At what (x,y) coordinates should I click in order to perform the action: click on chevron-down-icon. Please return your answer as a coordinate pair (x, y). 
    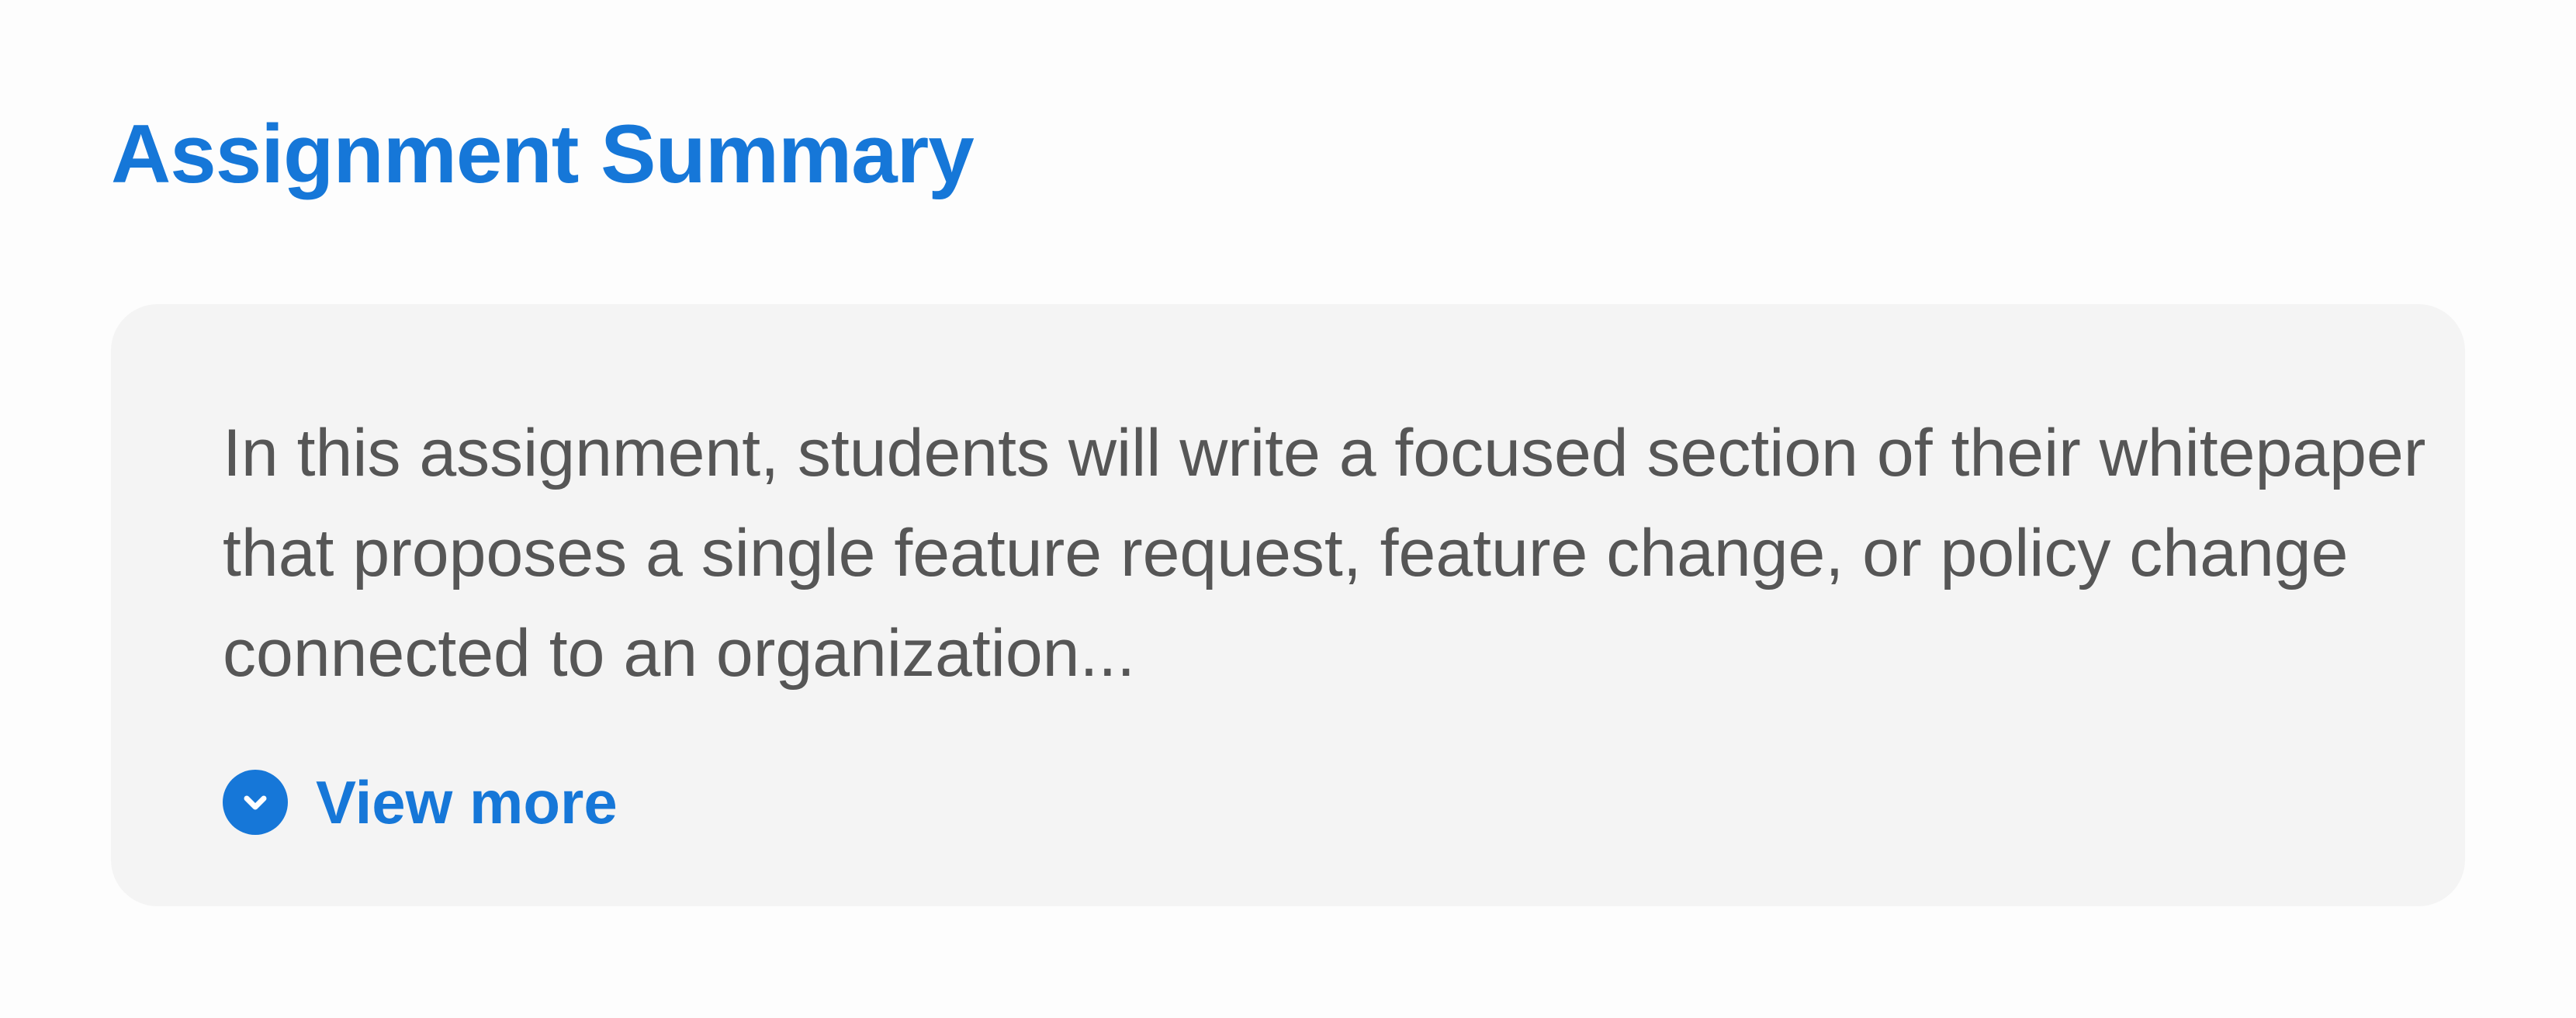
    Looking at the image, I should click on (255, 802).